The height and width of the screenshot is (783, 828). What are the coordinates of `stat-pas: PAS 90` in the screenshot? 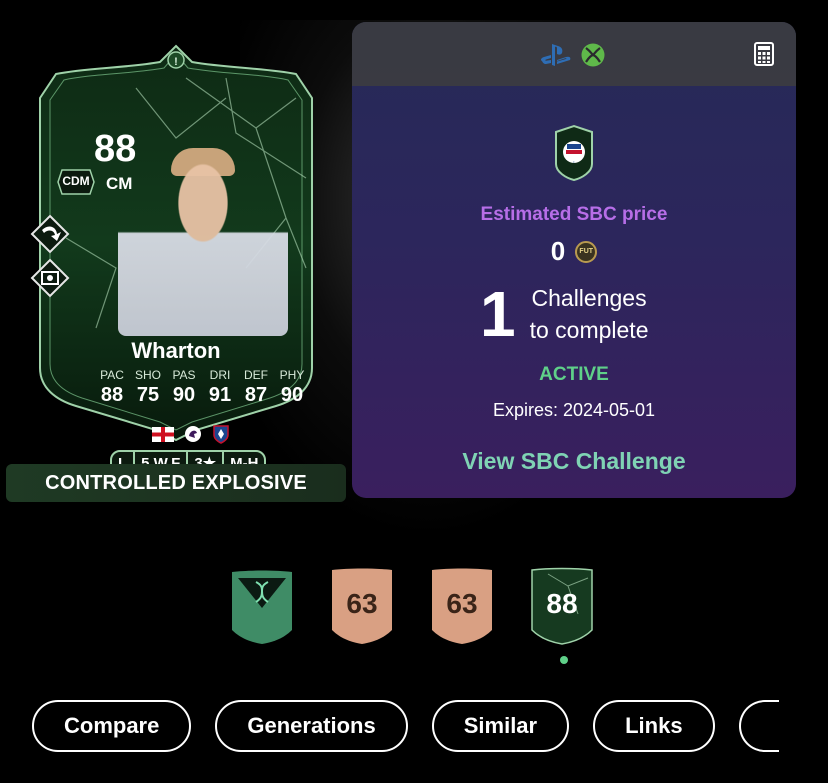 It's located at (184, 387).